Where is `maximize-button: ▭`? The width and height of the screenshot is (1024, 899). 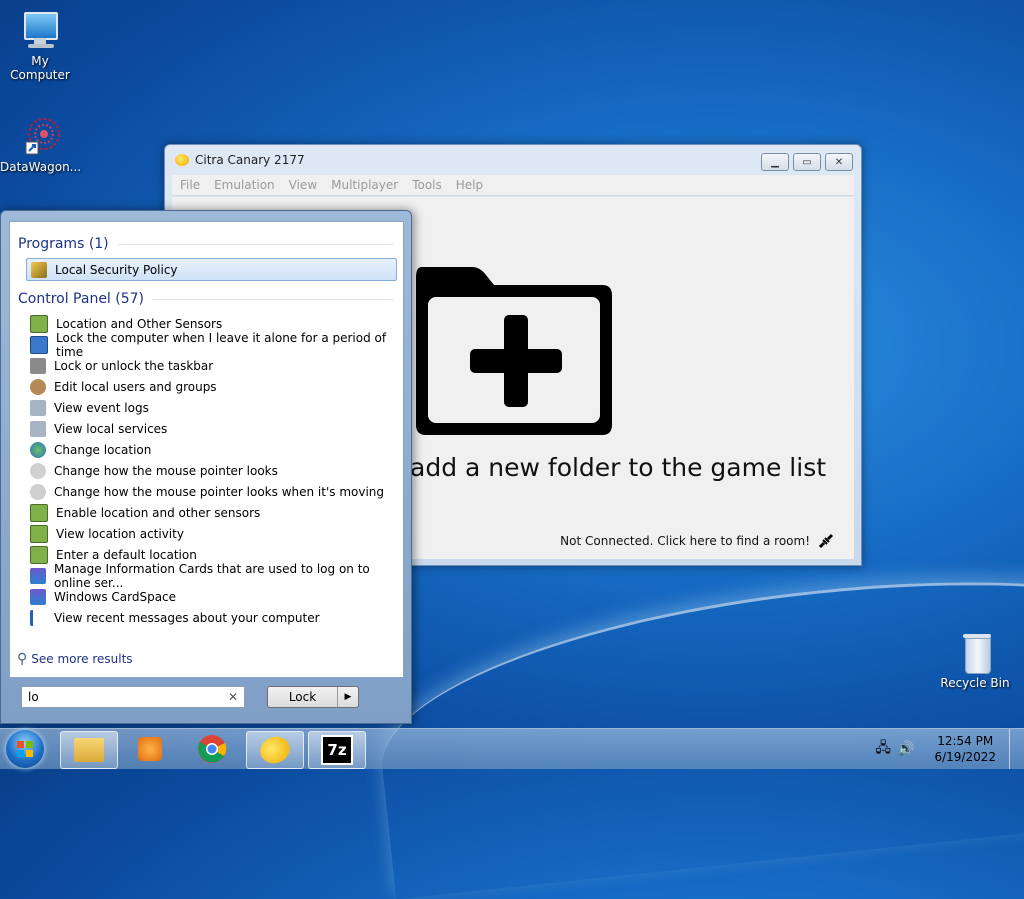 maximize-button: ▭ is located at coordinates (807, 162).